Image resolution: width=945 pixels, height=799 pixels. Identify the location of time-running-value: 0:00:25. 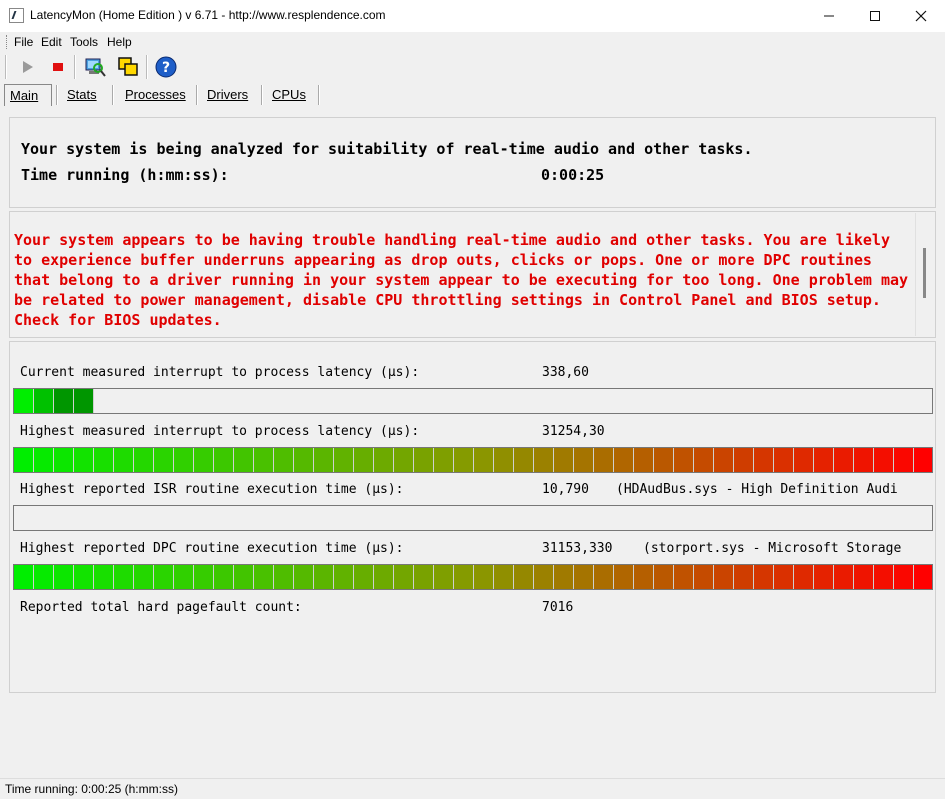
(573, 175).